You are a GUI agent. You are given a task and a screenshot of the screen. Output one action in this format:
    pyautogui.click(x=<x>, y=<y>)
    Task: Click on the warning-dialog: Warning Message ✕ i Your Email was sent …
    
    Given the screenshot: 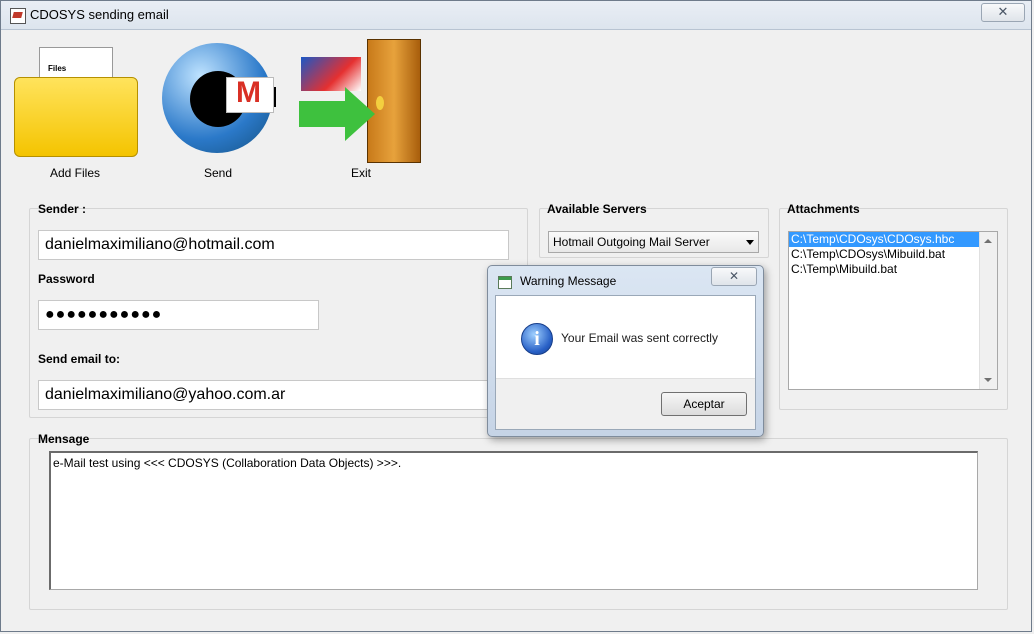 What is the action you would take?
    pyautogui.click(x=625, y=351)
    